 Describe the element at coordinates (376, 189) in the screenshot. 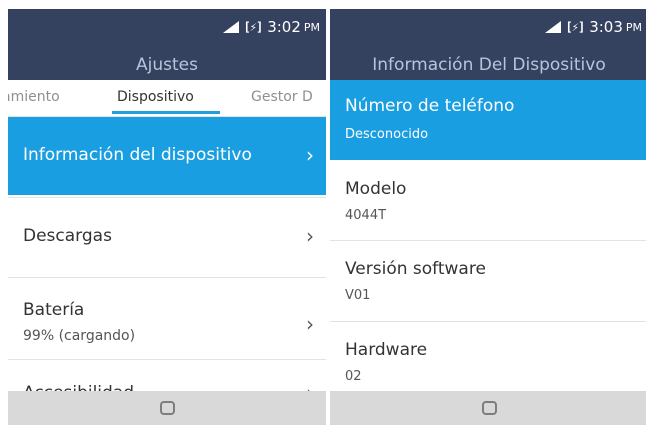

I see `info-item-title: Modelo` at that location.